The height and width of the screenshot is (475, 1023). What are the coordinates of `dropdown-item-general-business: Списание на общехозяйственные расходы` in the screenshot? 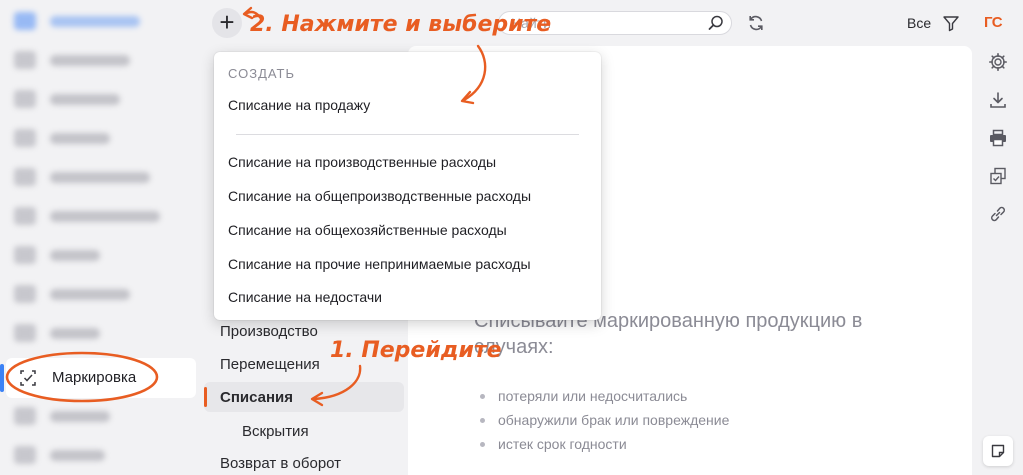 It's located at (367, 230).